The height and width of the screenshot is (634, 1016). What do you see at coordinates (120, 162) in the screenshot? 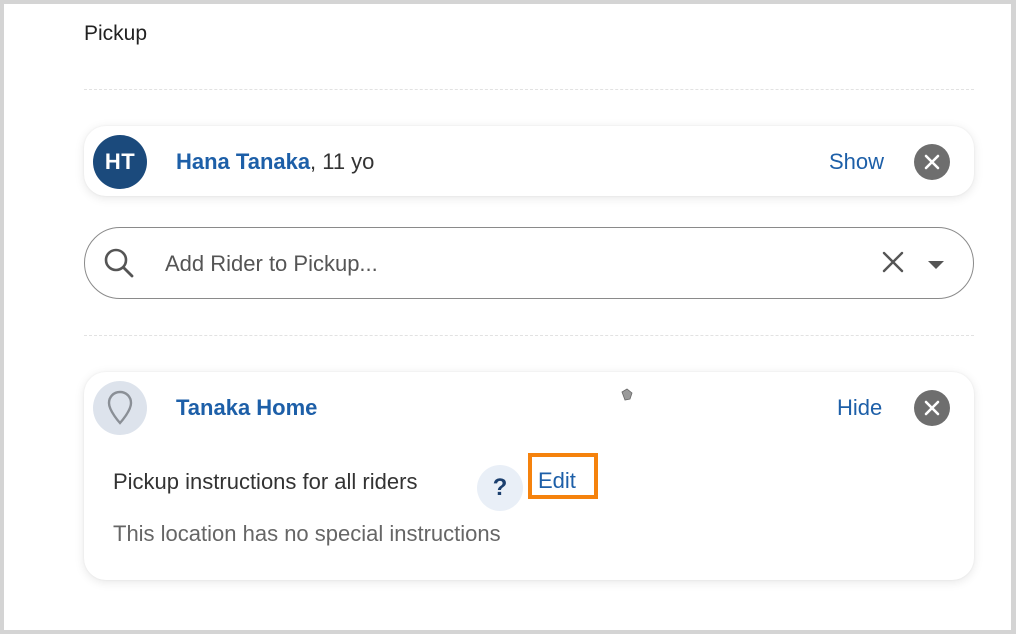
I see `avatar: HT` at bounding box center [120, 162].